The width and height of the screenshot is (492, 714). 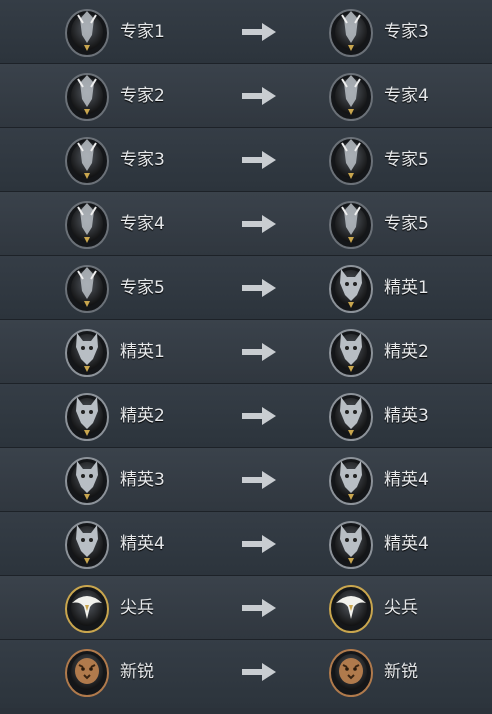 I want to click on from-rank-label: 专家2, so click(x=142, y=96).